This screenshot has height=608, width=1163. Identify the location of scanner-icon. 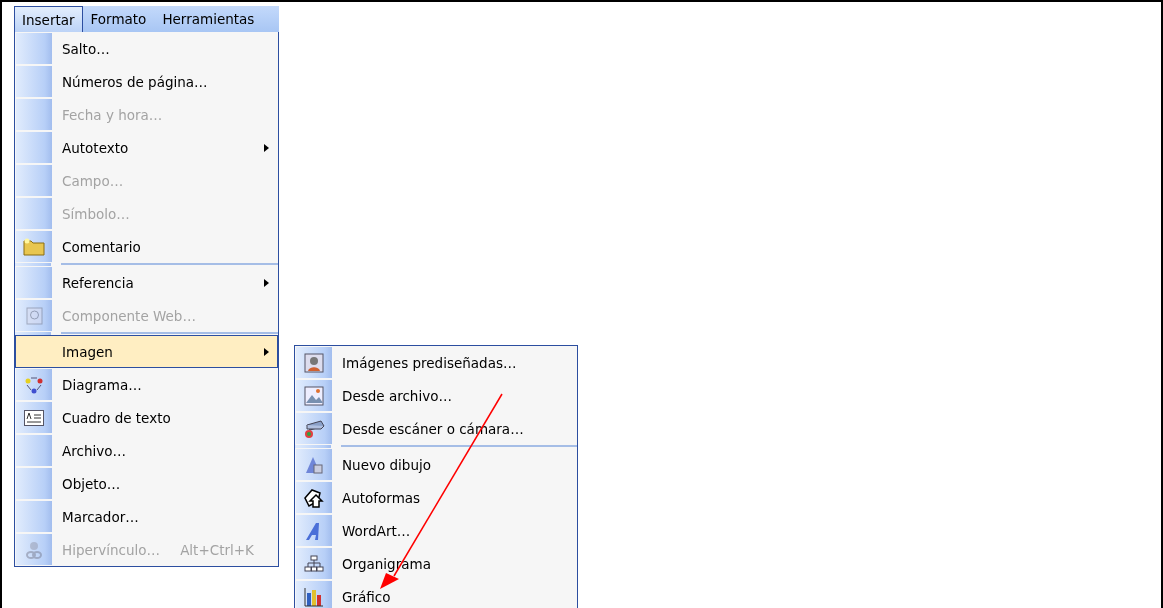
(314, 428).